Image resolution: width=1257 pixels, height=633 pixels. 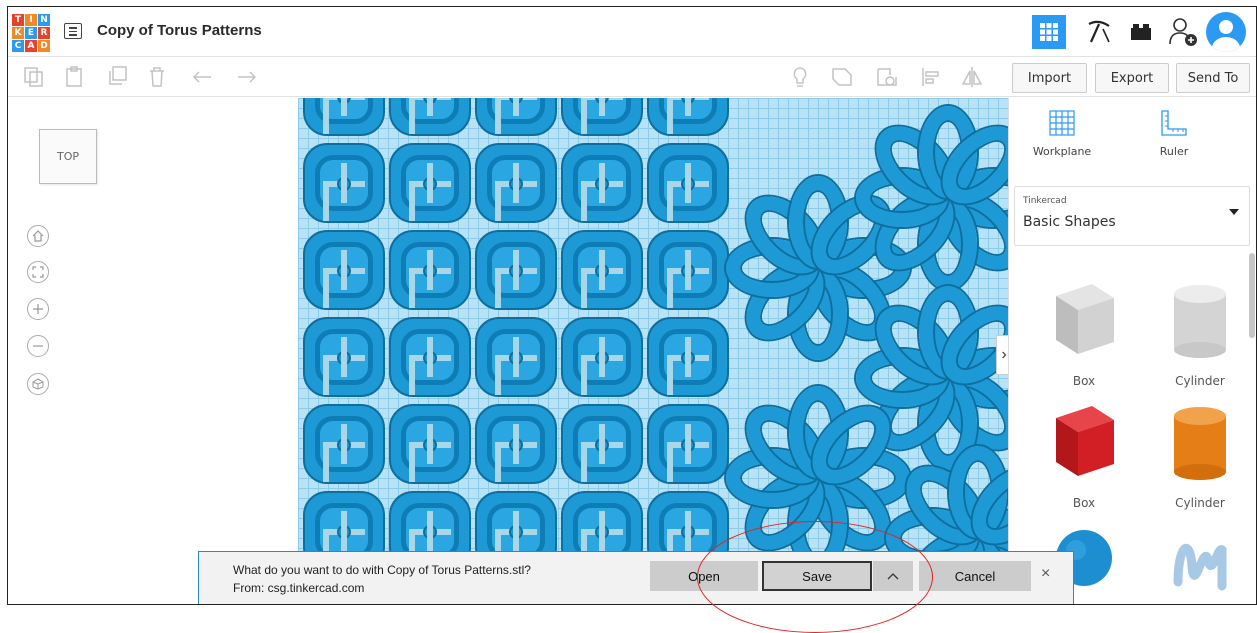 What do you see at coordinates (44, 33) in the screenshot?
I see `logo-letter: R` at bounding box center [44, 33].